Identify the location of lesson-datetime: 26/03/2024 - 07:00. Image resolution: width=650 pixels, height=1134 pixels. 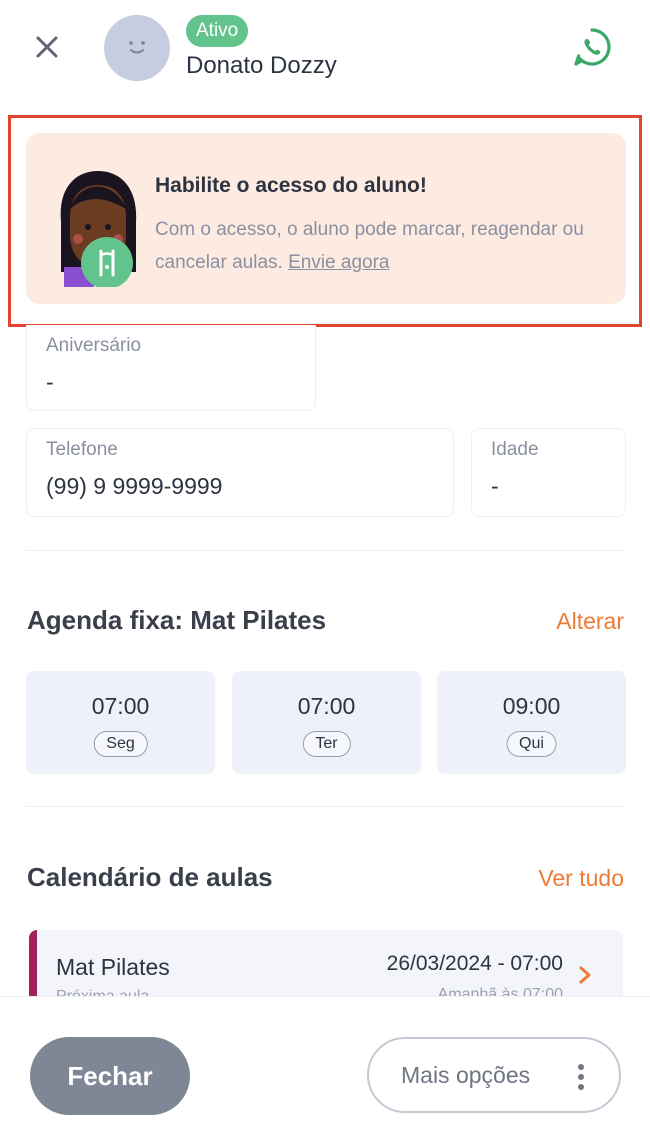
(474, 963).